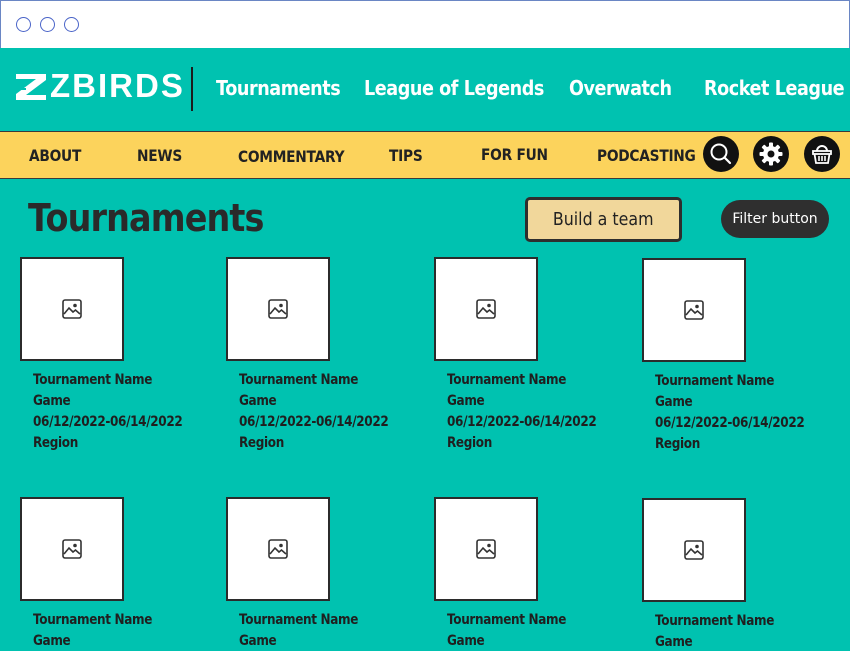  Describe the element at coordinates (771, 154) in the screenshot. I see `gear-icon` at that location.